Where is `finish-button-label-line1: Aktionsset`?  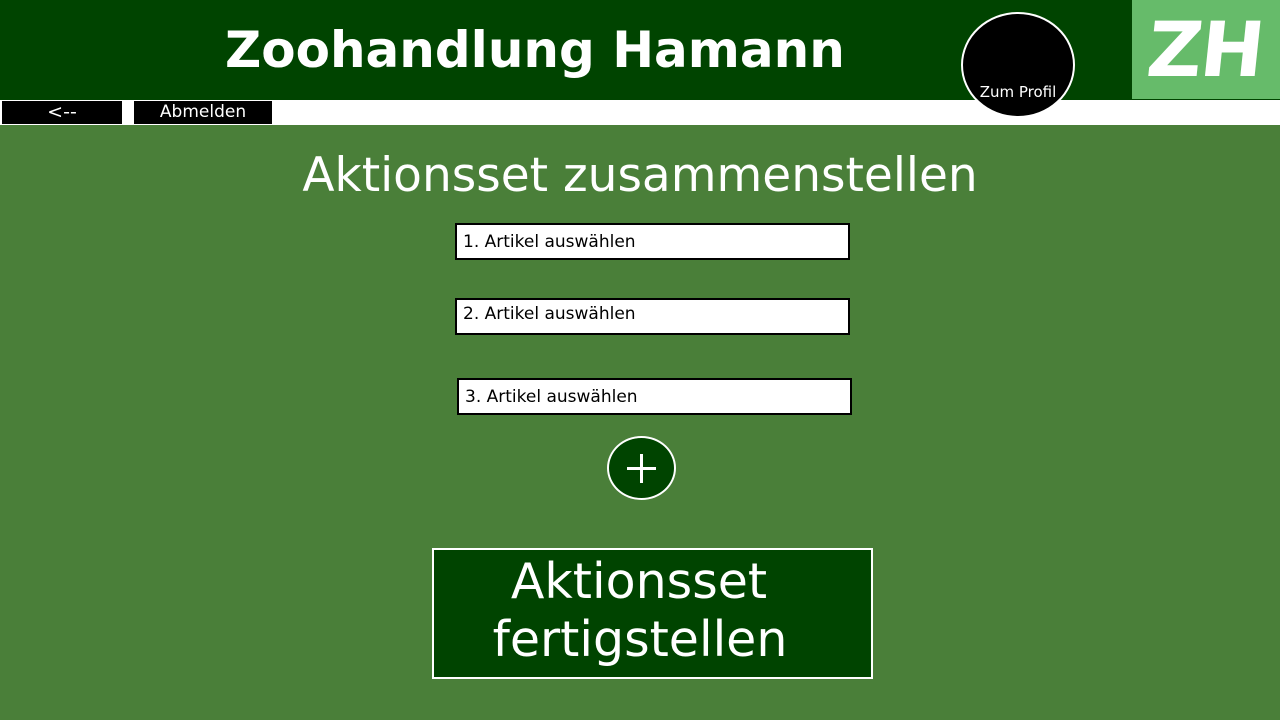 finish-button-label-line1: Aktionsset is located at coordinates (639, 581).